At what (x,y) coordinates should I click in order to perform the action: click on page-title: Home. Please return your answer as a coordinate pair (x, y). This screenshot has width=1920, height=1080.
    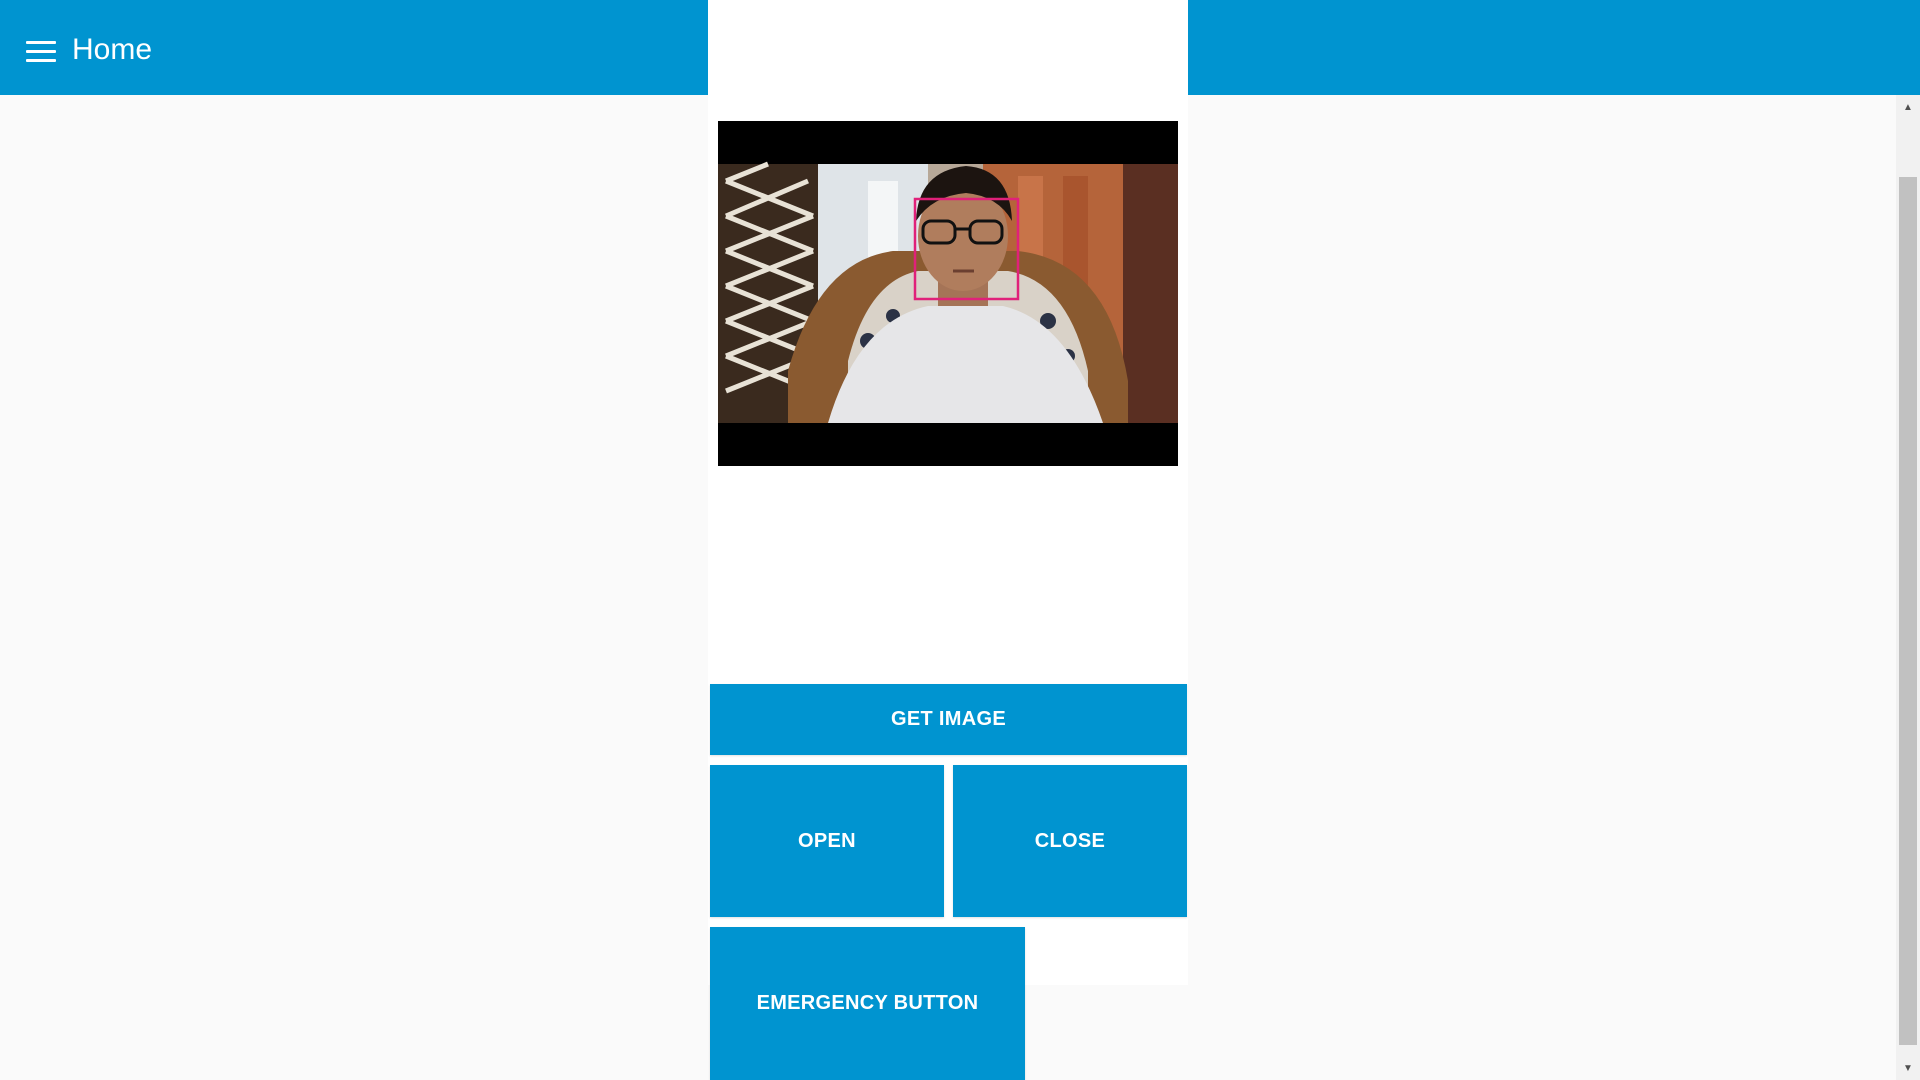
    Looking at the image, I should click on (112, 49).